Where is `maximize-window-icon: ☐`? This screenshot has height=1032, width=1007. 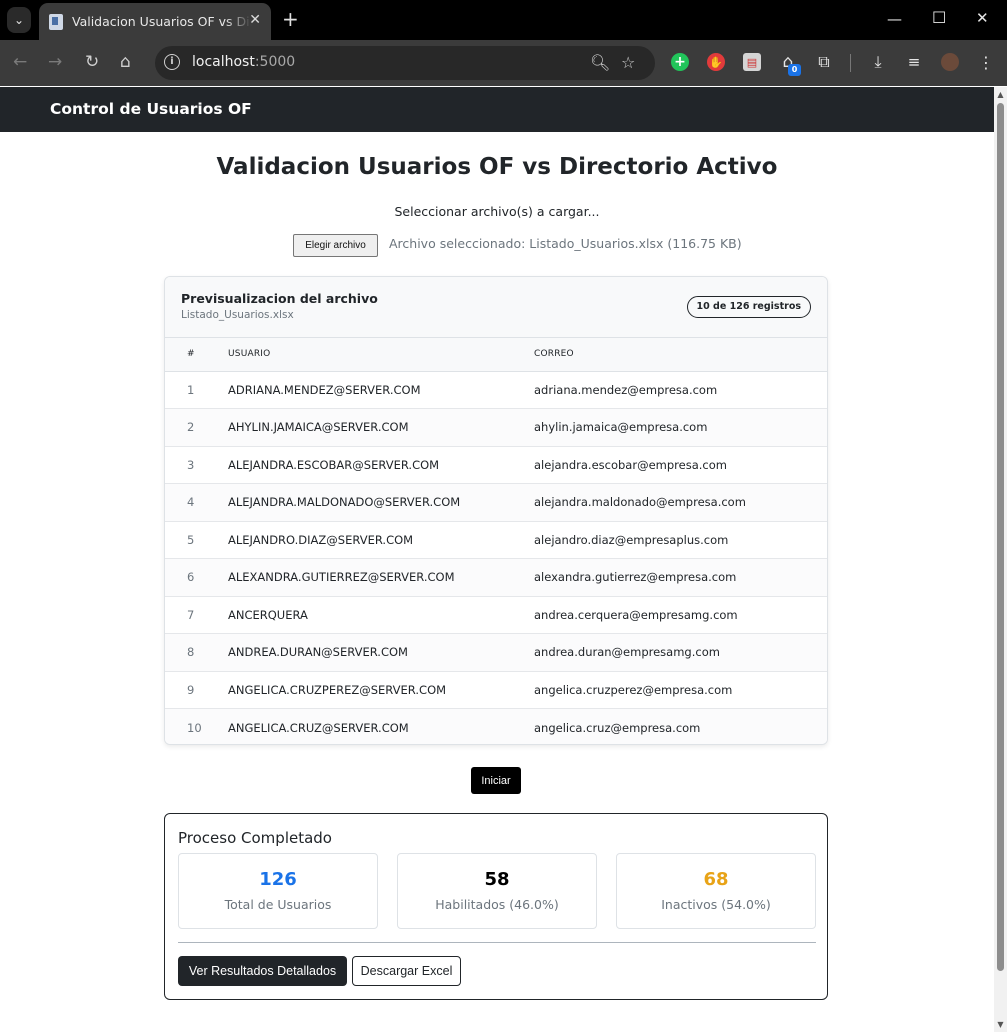 maximize-window-icon: ☐ is located at coordinates (939, 17).